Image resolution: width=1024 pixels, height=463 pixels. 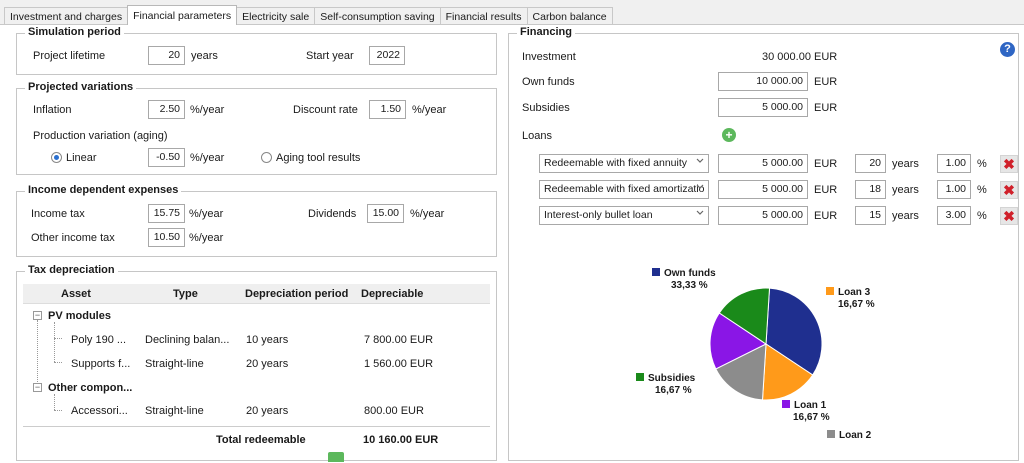 I want to click on table-row-type: Straight-line, so click(x=174, y=411).